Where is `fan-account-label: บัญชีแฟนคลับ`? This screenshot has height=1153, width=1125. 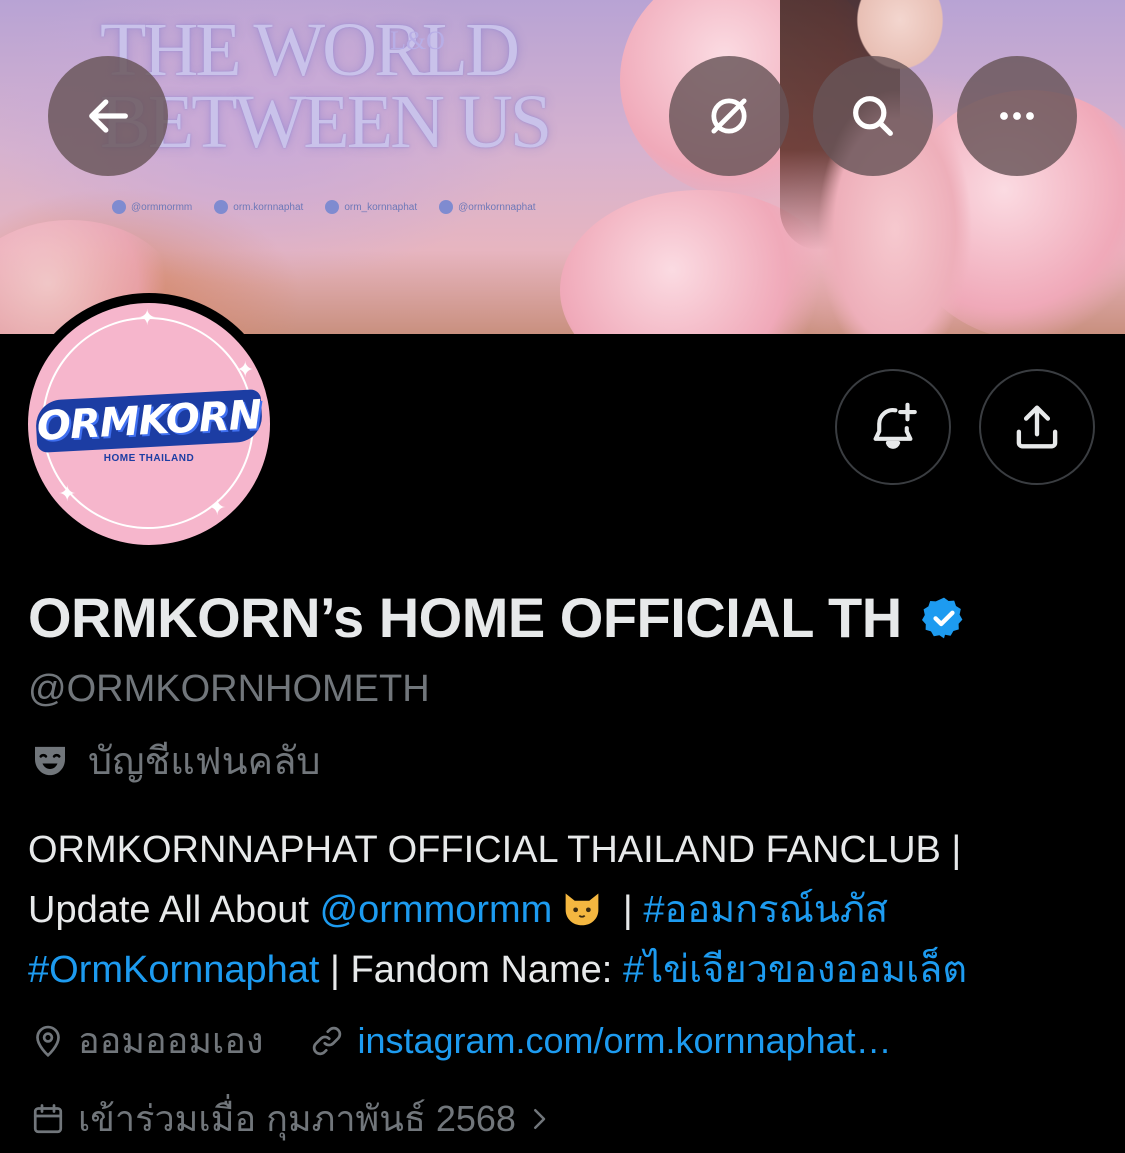 fan-account-label: บัญชีแฟนคลับ is located at coordinates (175, 760).